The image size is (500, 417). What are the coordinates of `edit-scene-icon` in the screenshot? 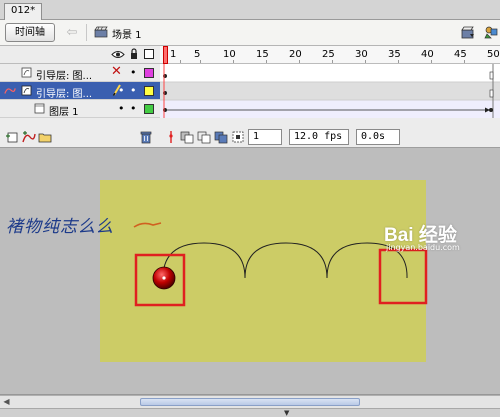 It's located at (468, 32).